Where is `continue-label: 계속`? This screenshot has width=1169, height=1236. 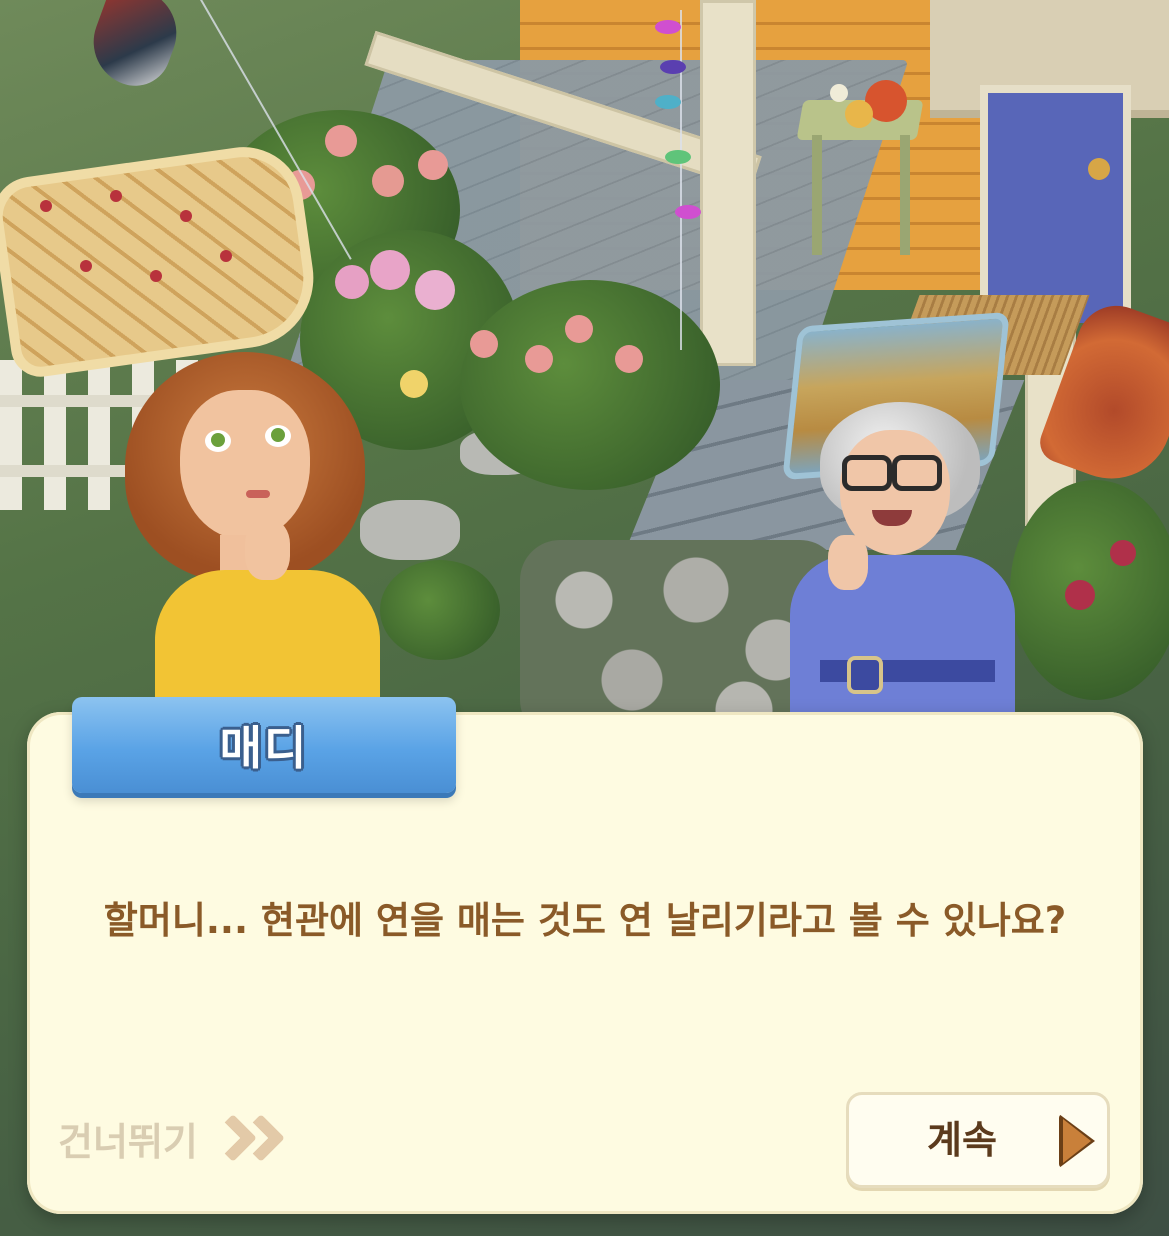 continue-label: 계속 is located at coordinates (962, 1140).